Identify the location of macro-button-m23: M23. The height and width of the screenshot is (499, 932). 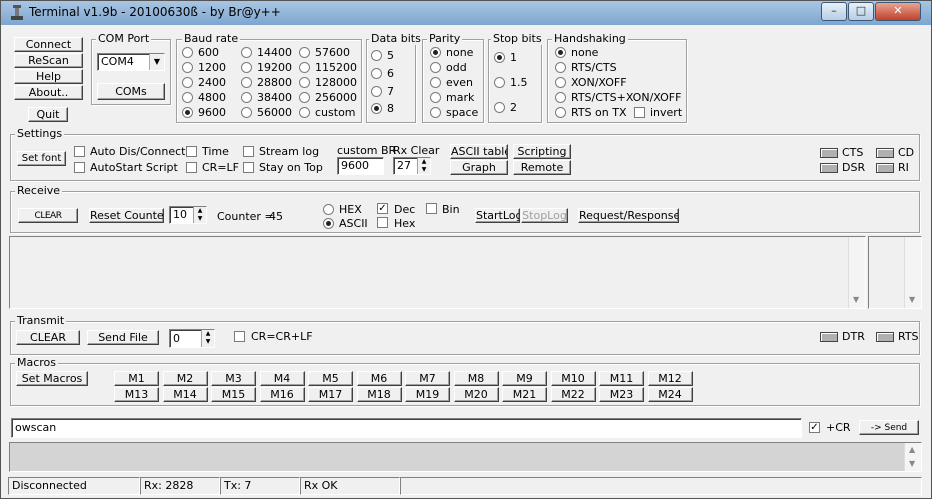
(621, 394).